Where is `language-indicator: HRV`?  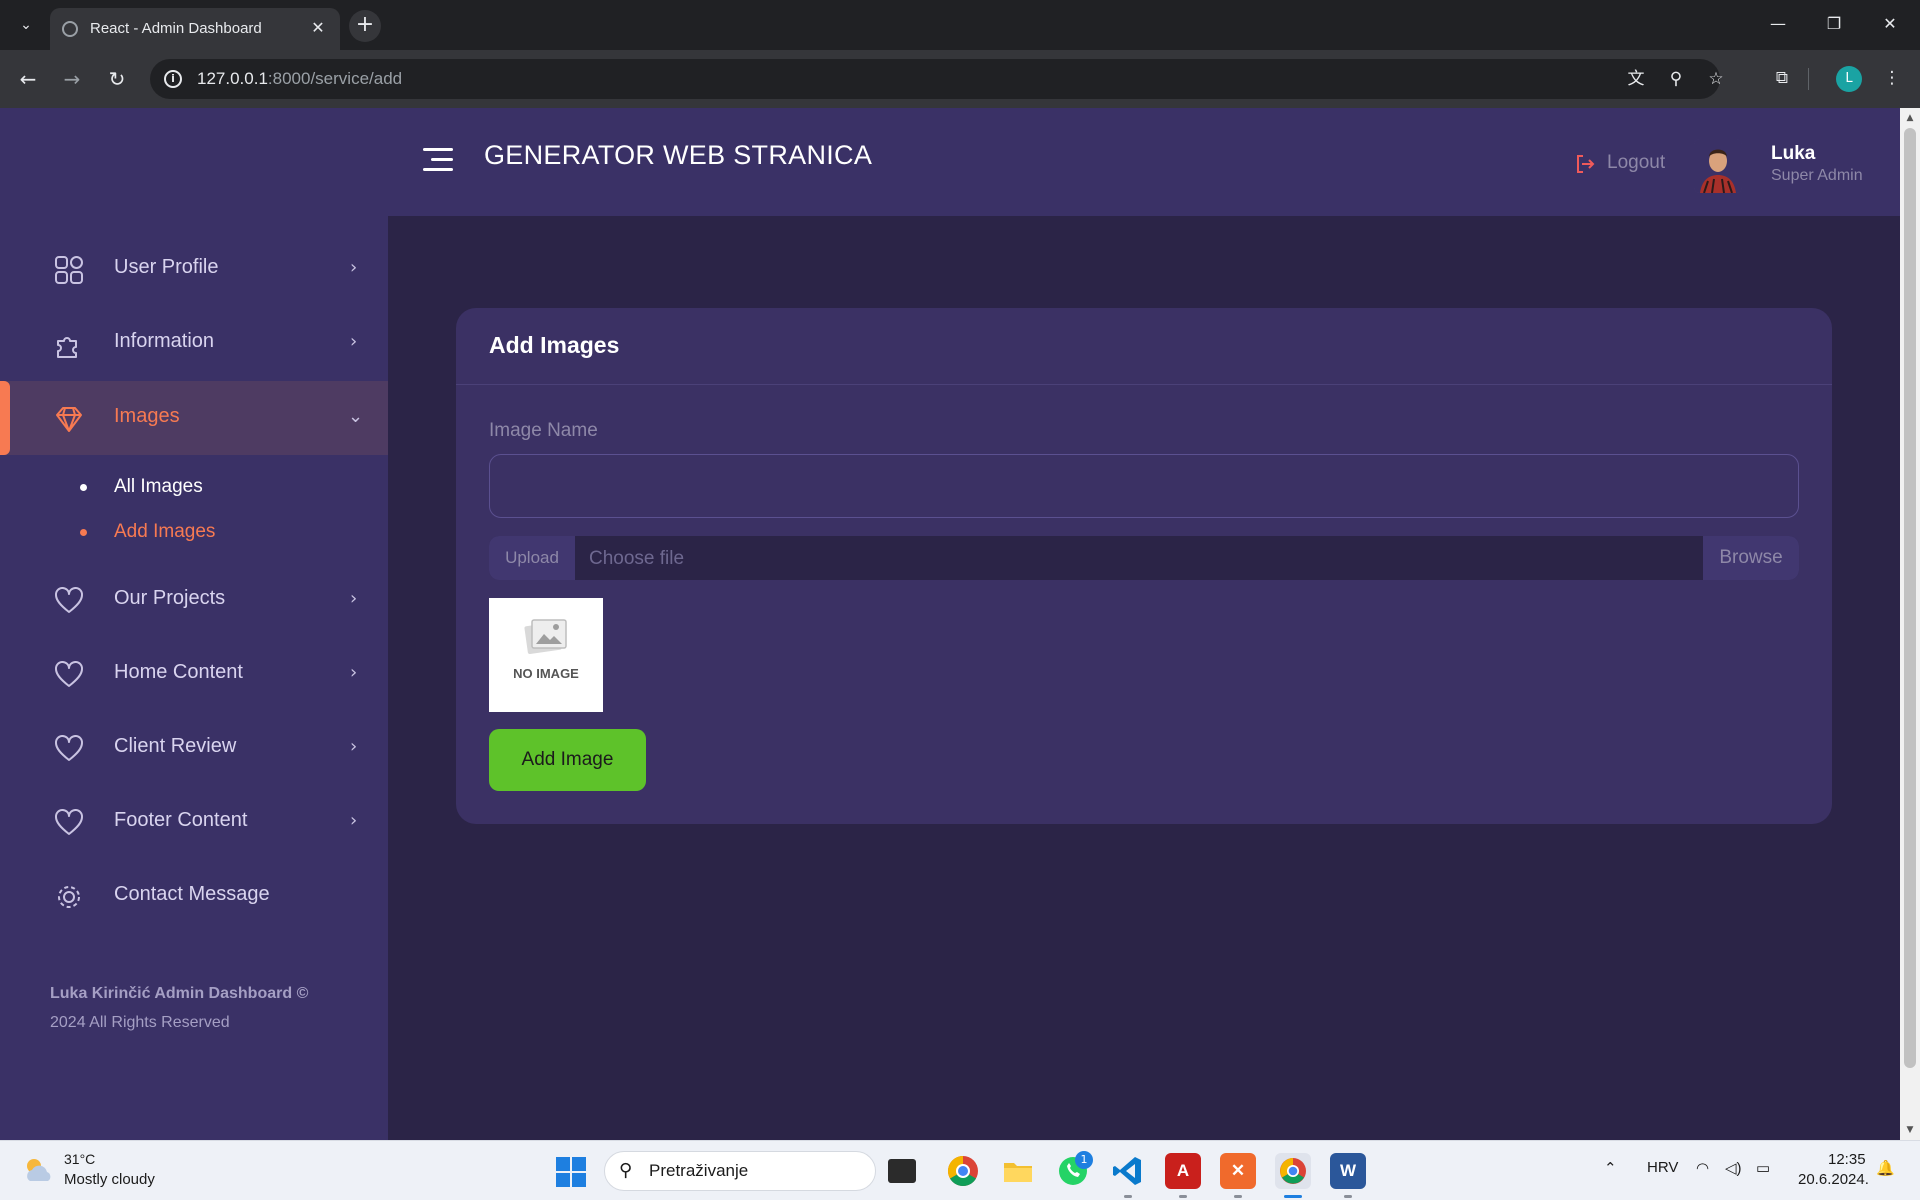
language-indicator: HRV is located at coordinates (1662, 1167).